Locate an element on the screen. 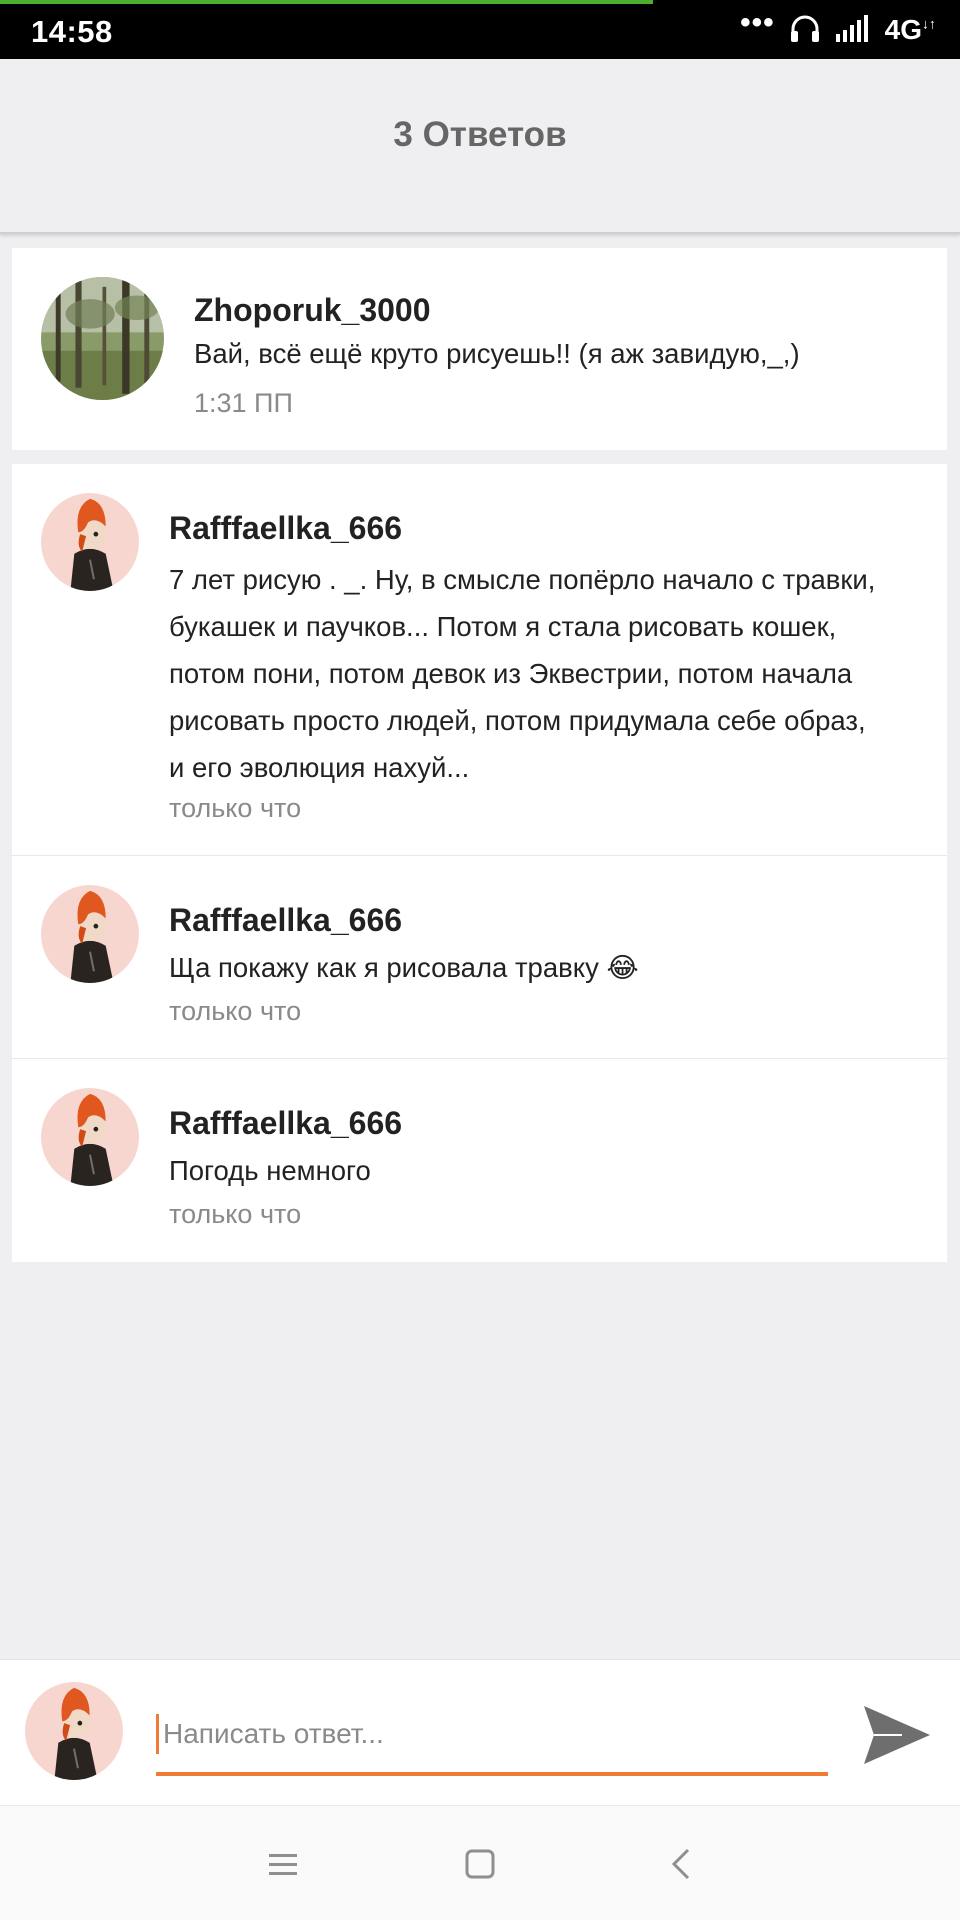 The height and width of the screenshot is (1920, 960). menu-button is located at coordinates (283, 1864).